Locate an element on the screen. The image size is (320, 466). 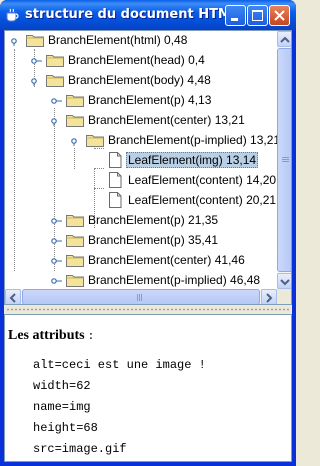
tree-node: BranchElement(center) 13,21 is located at coordinates (141, 120).